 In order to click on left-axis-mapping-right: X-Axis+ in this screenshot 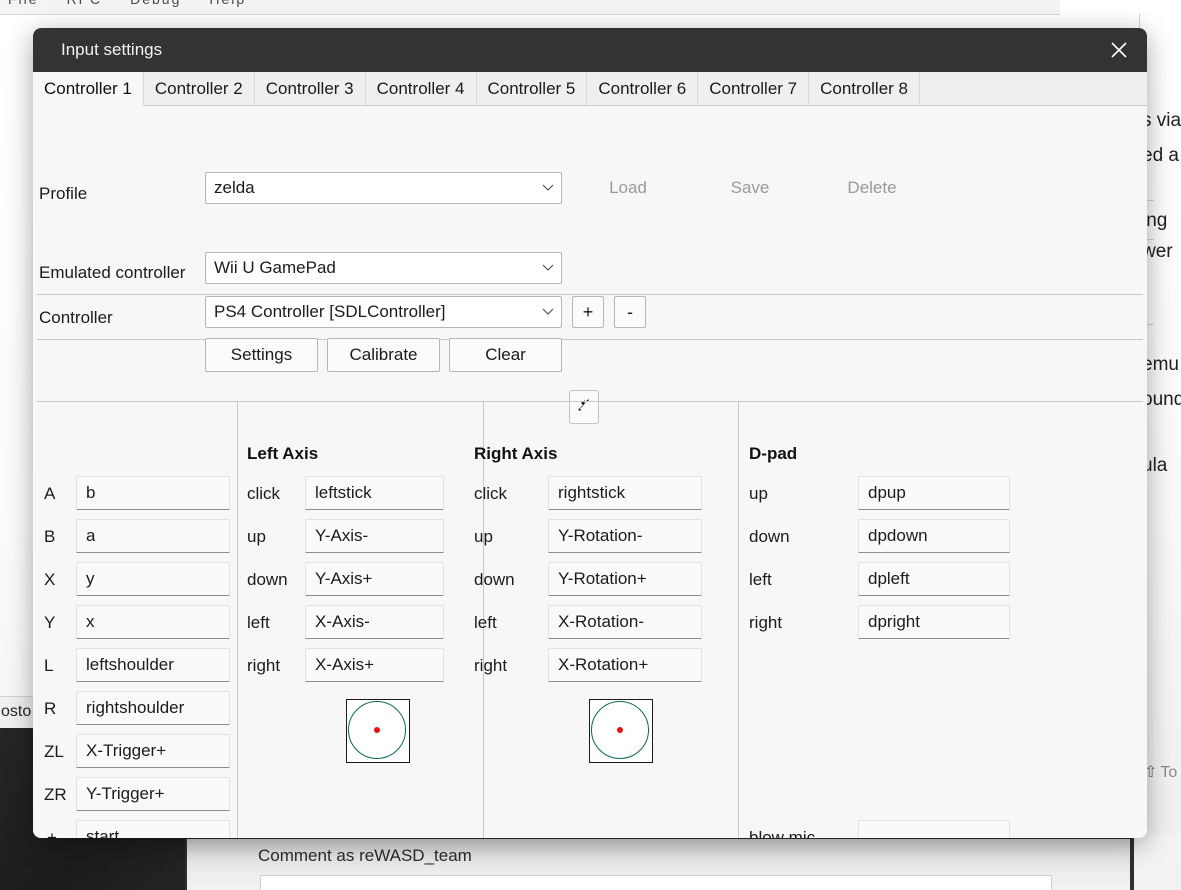, I will do `click(374, 665)`.